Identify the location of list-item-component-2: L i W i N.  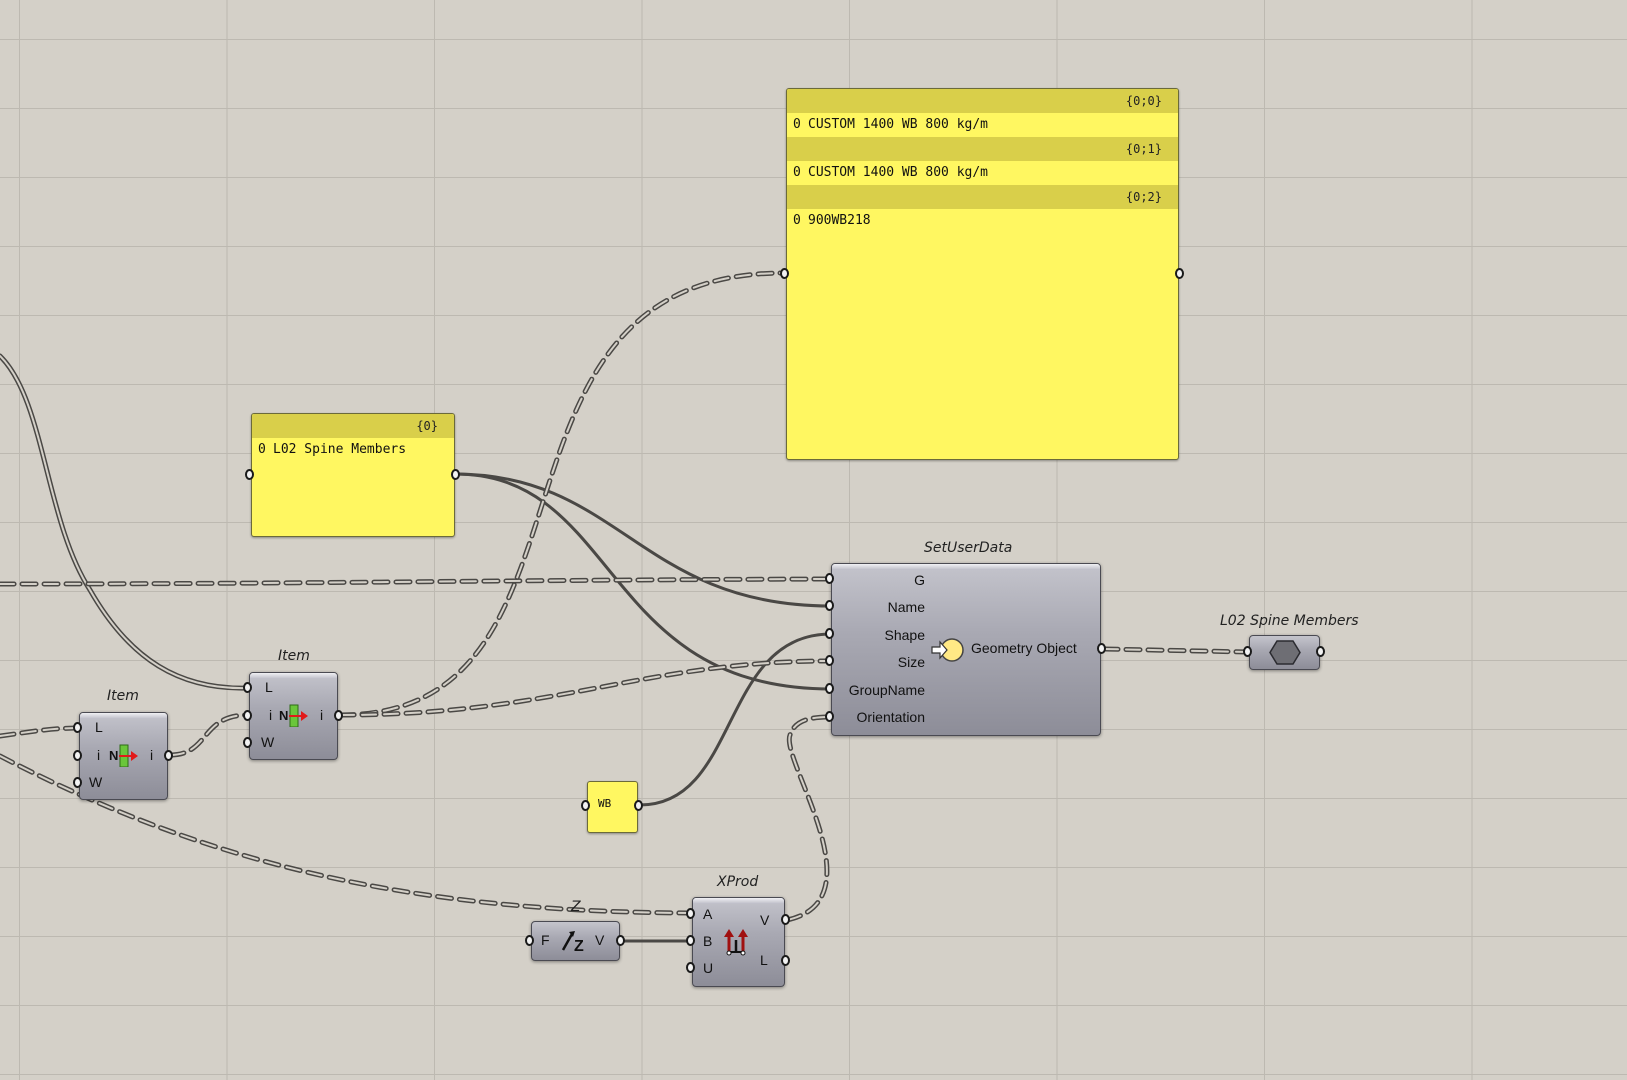
(293, 716).